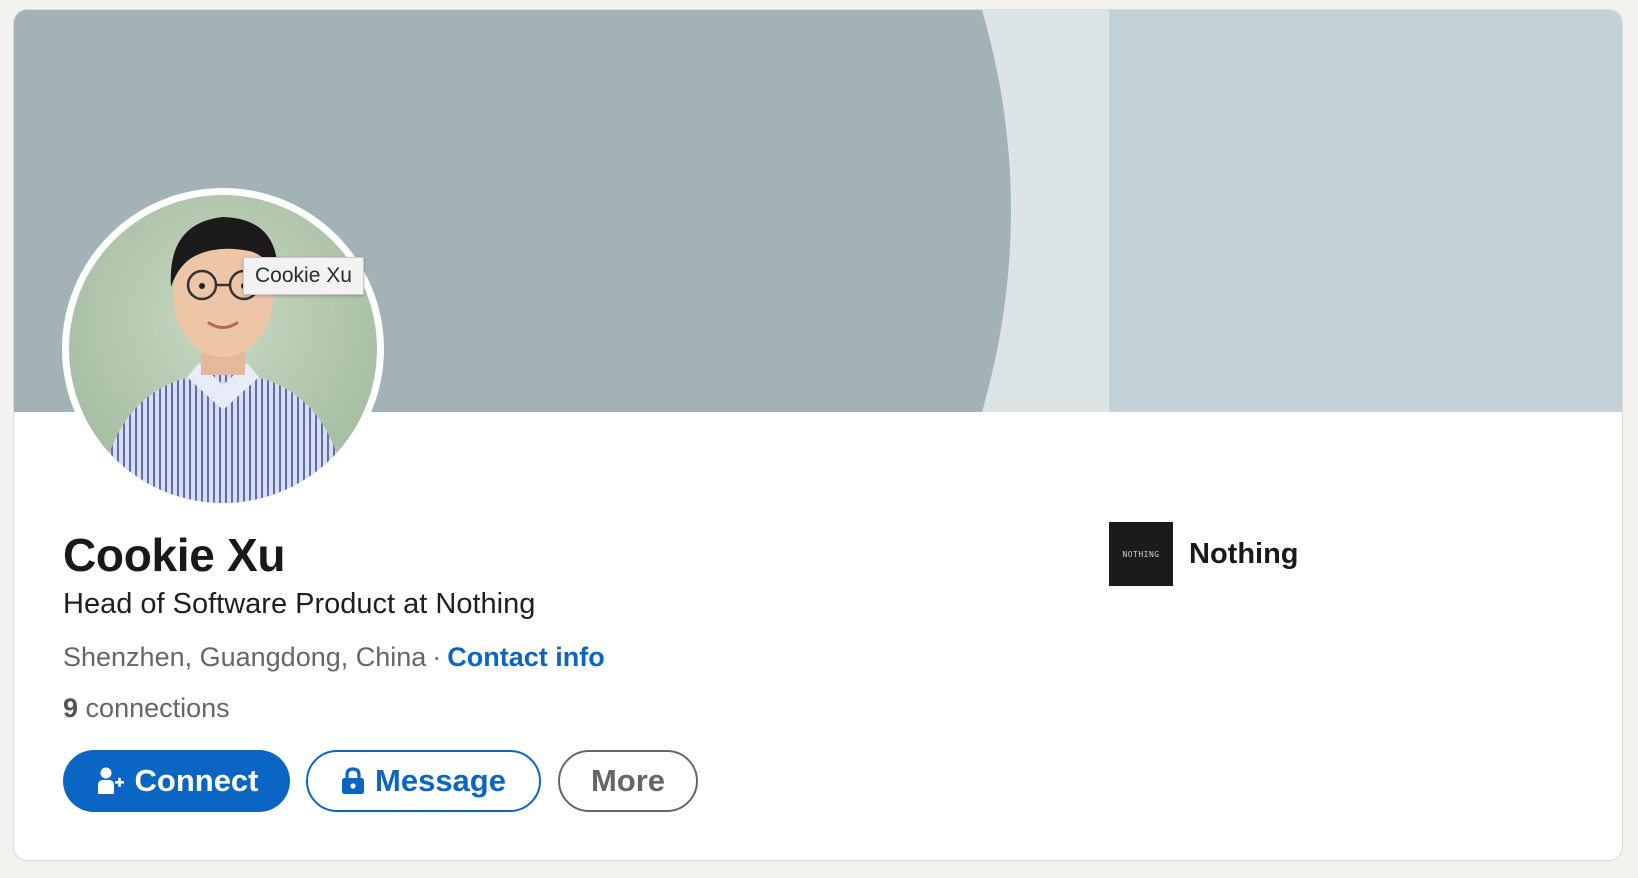 The height and width of the screenshot is (878, 1638). I want to click on message-button-label: Message, so click(440, 780).